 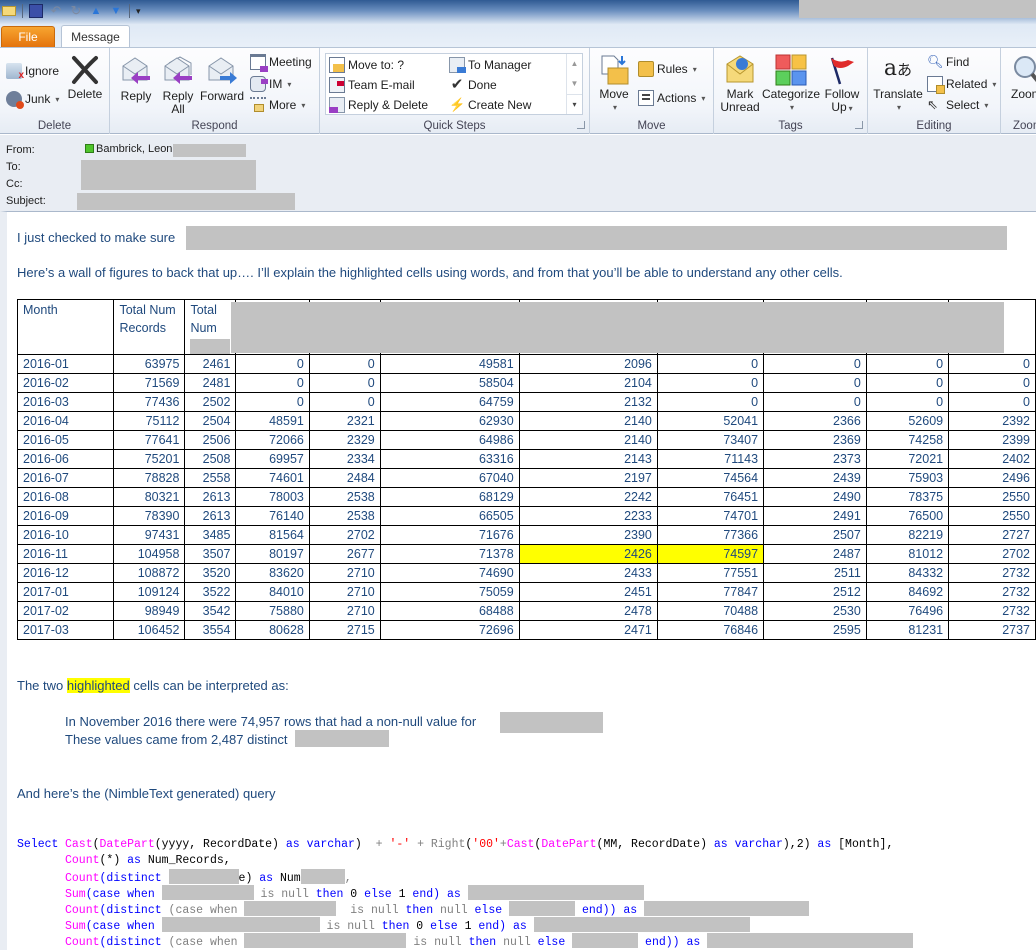 What do you see at coordinates (588, 516) in the screenshot?
I see `value-cell: 2233` at bounding box center [588, 516].